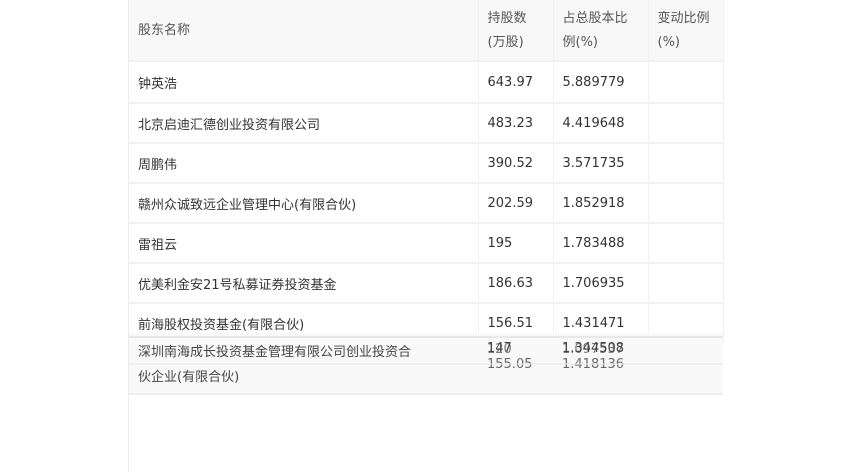 The height and width of the screenshot is (472, 850). I want to click on table-row: 周鹏伟 390.52 3.571735, so click(426, 163).